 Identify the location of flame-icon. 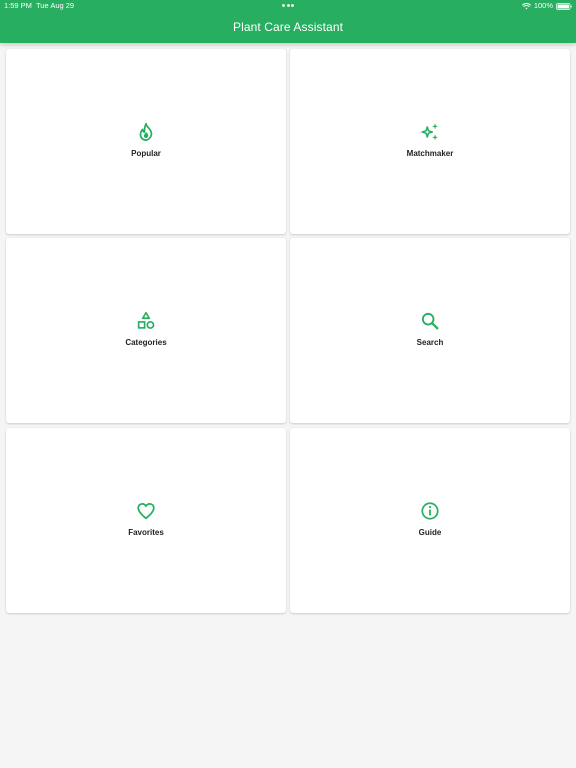
(146, 132).